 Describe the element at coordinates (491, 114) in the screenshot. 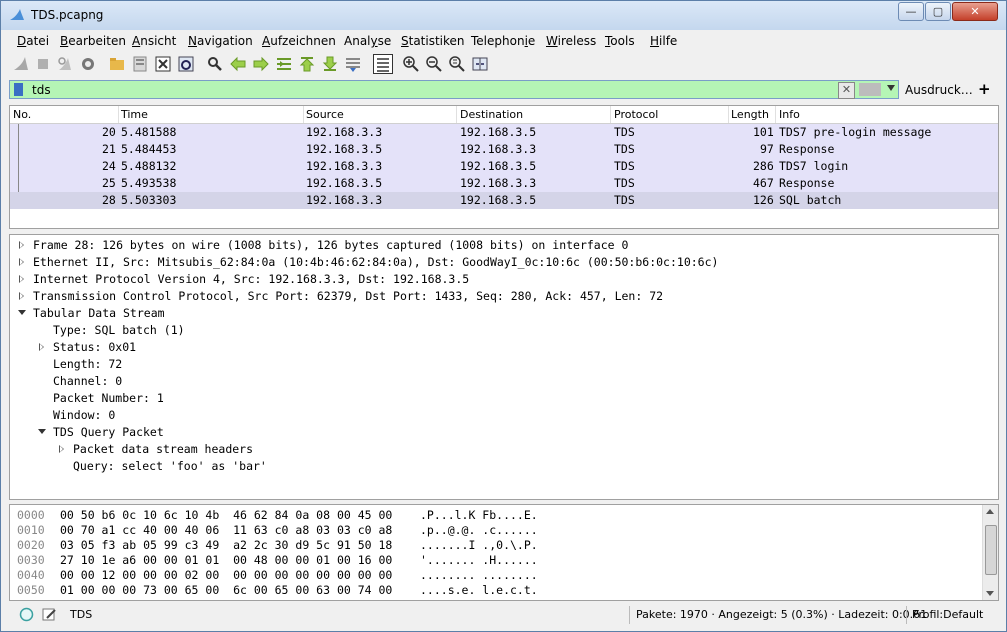

I see `column-destination: Destination` at that location.